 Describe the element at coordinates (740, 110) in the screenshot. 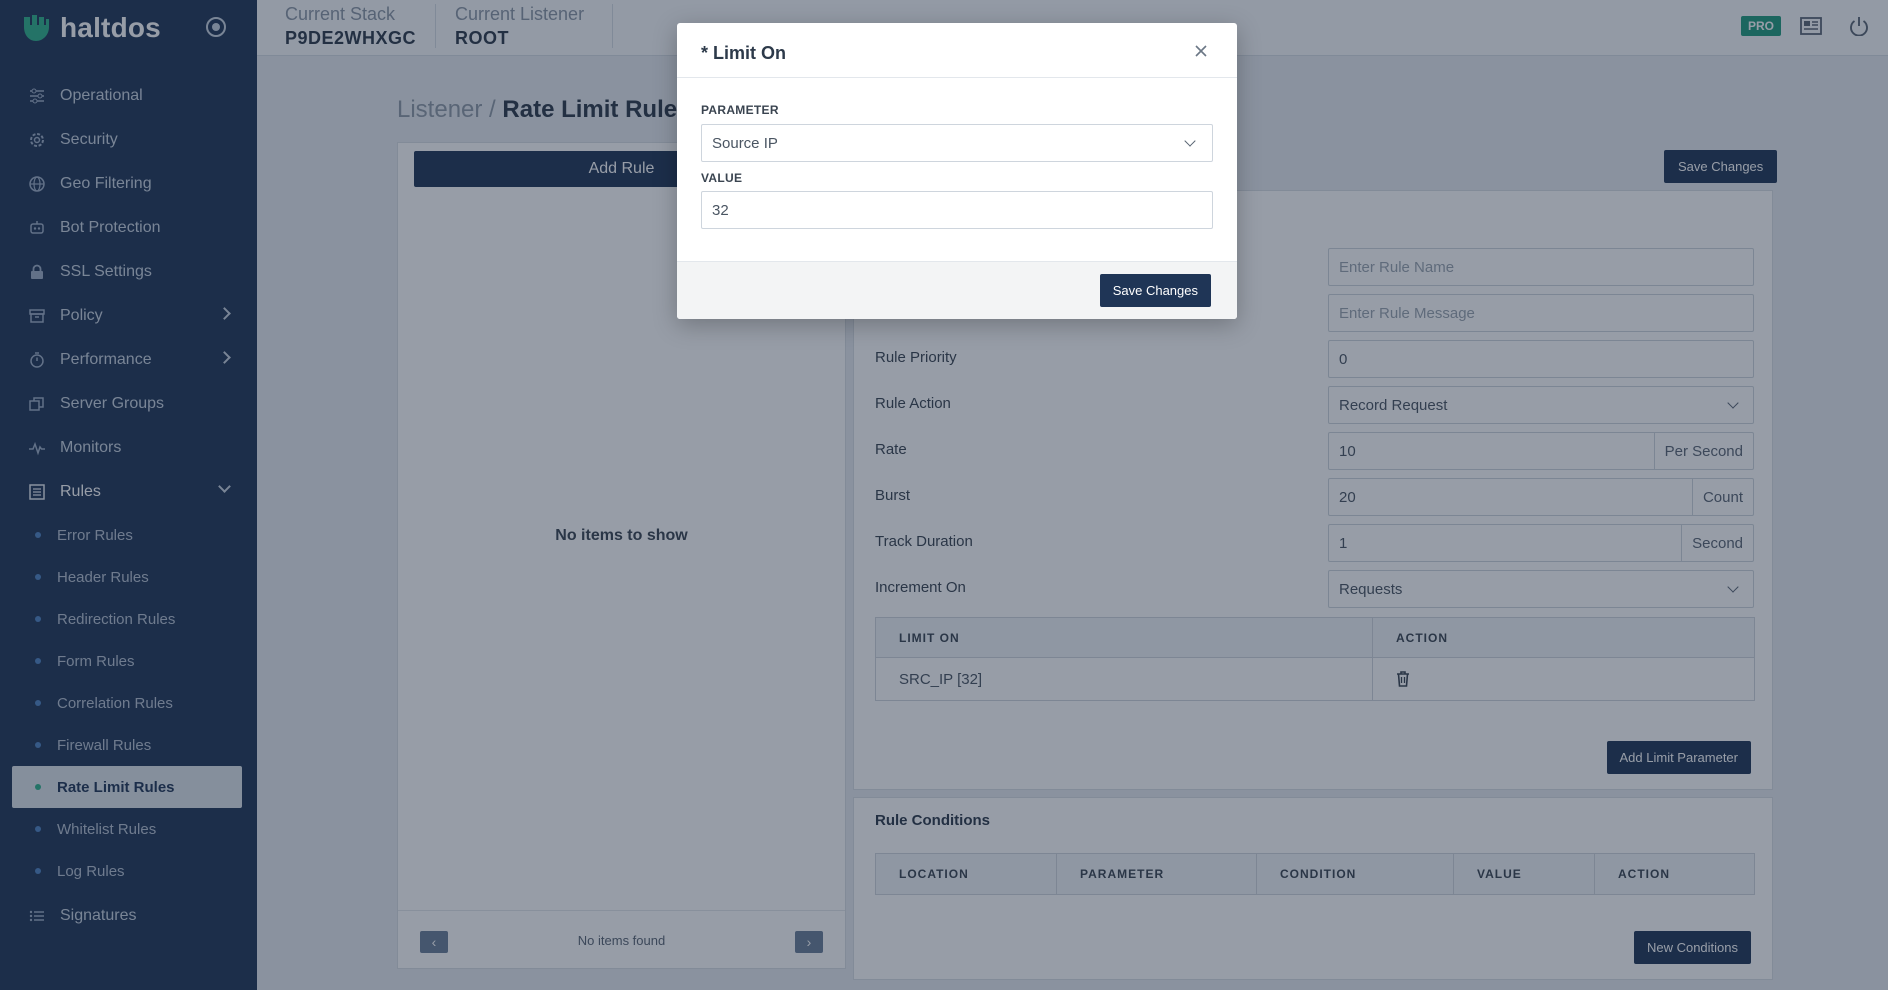

I see `parameter-label: PARAMETER` at that location.